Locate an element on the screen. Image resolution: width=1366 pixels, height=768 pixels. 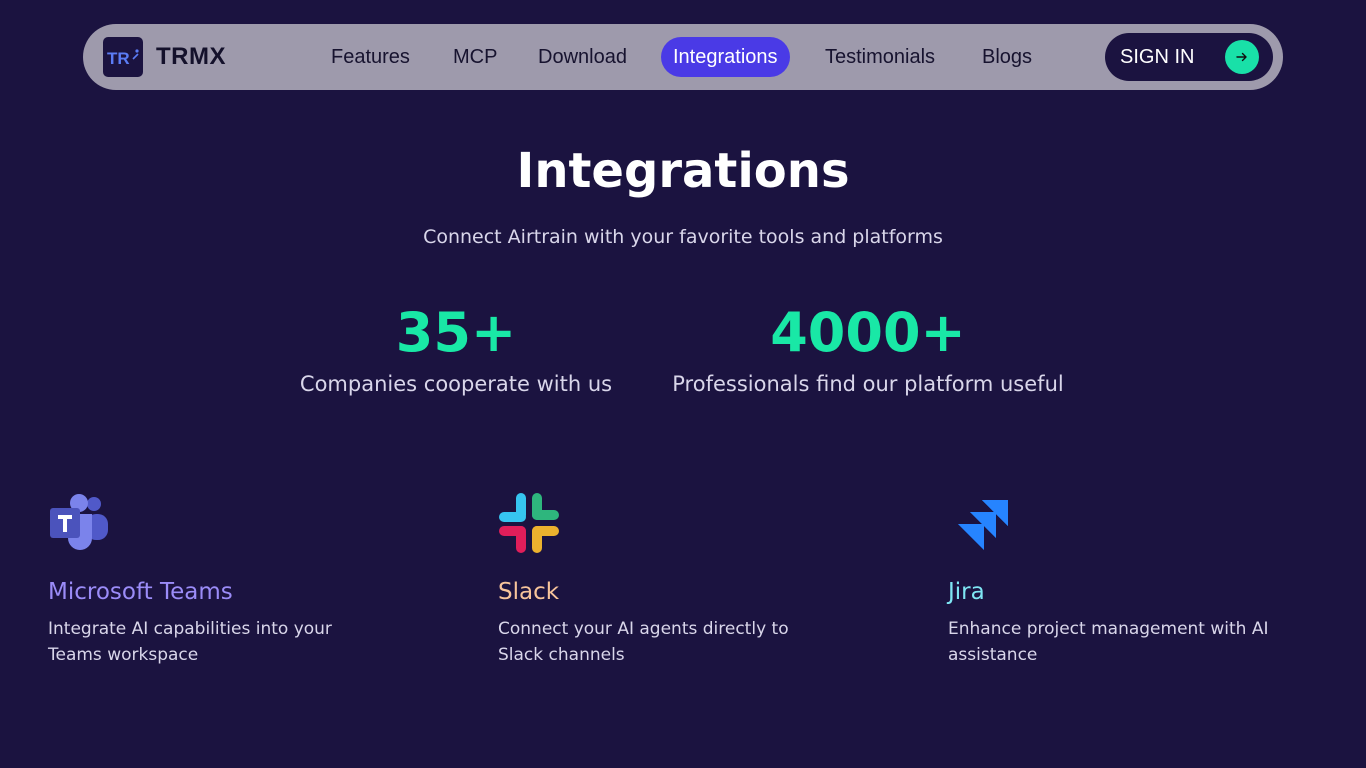
stat-value: 4000+ is located at coordinates (868, 332).